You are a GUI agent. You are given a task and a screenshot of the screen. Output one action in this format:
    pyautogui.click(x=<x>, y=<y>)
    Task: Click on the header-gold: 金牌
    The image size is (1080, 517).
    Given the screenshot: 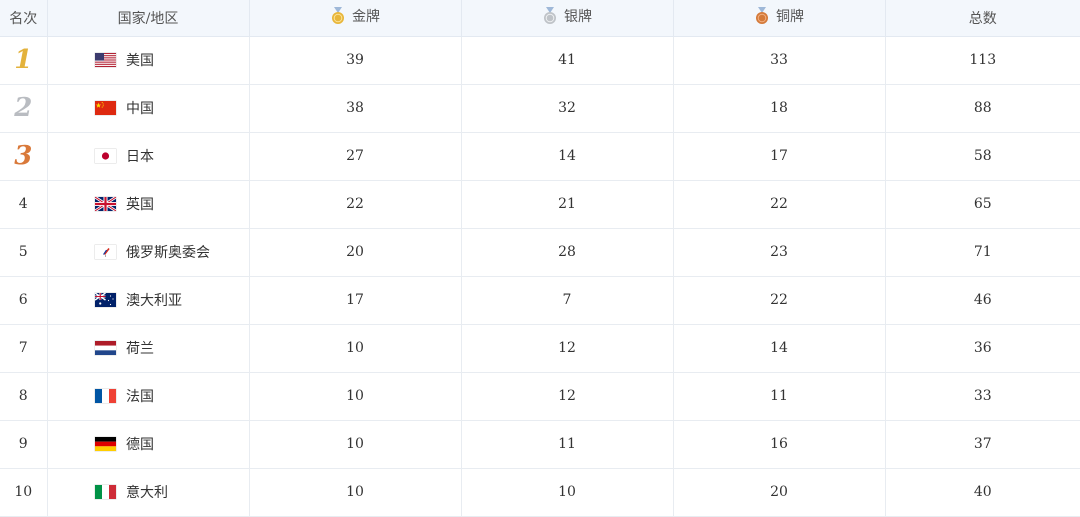 What is the action you would take?
    pyautogui.click(x=355, y=18)
    